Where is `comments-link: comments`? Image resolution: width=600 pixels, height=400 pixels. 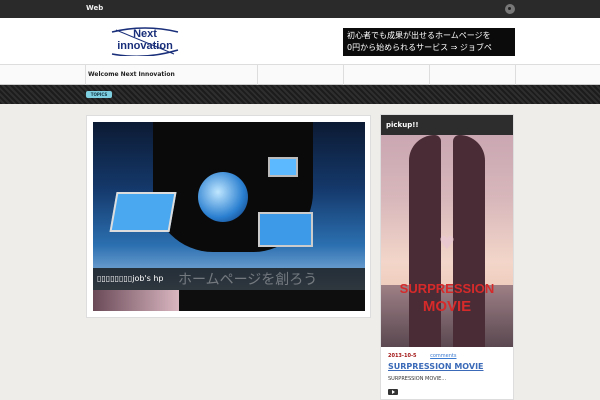 comments-link: comments is located at coordinates (443, 356).